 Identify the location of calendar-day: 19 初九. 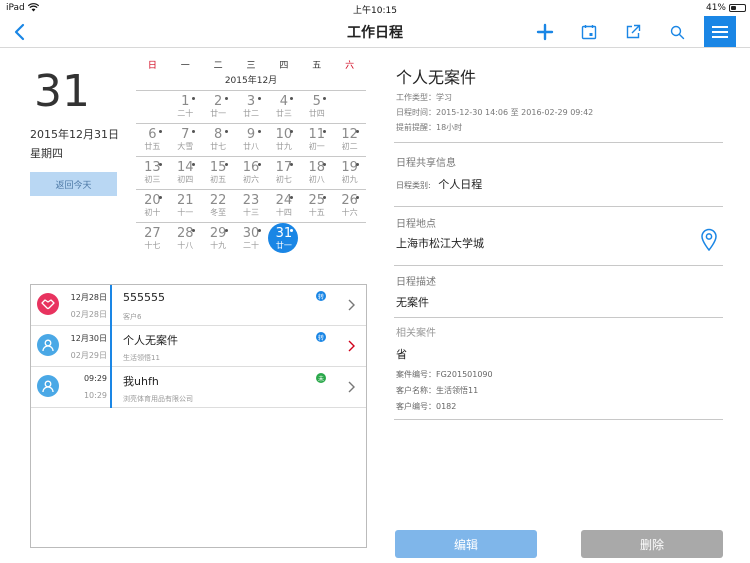
(349, 173).